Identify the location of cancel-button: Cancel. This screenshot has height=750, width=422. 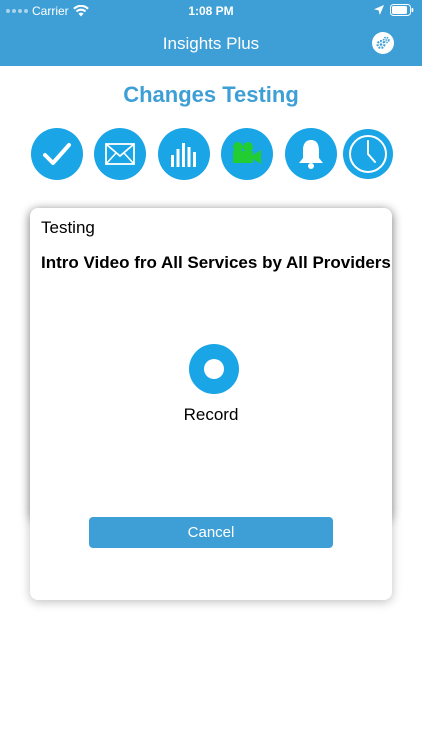
(211, 532).